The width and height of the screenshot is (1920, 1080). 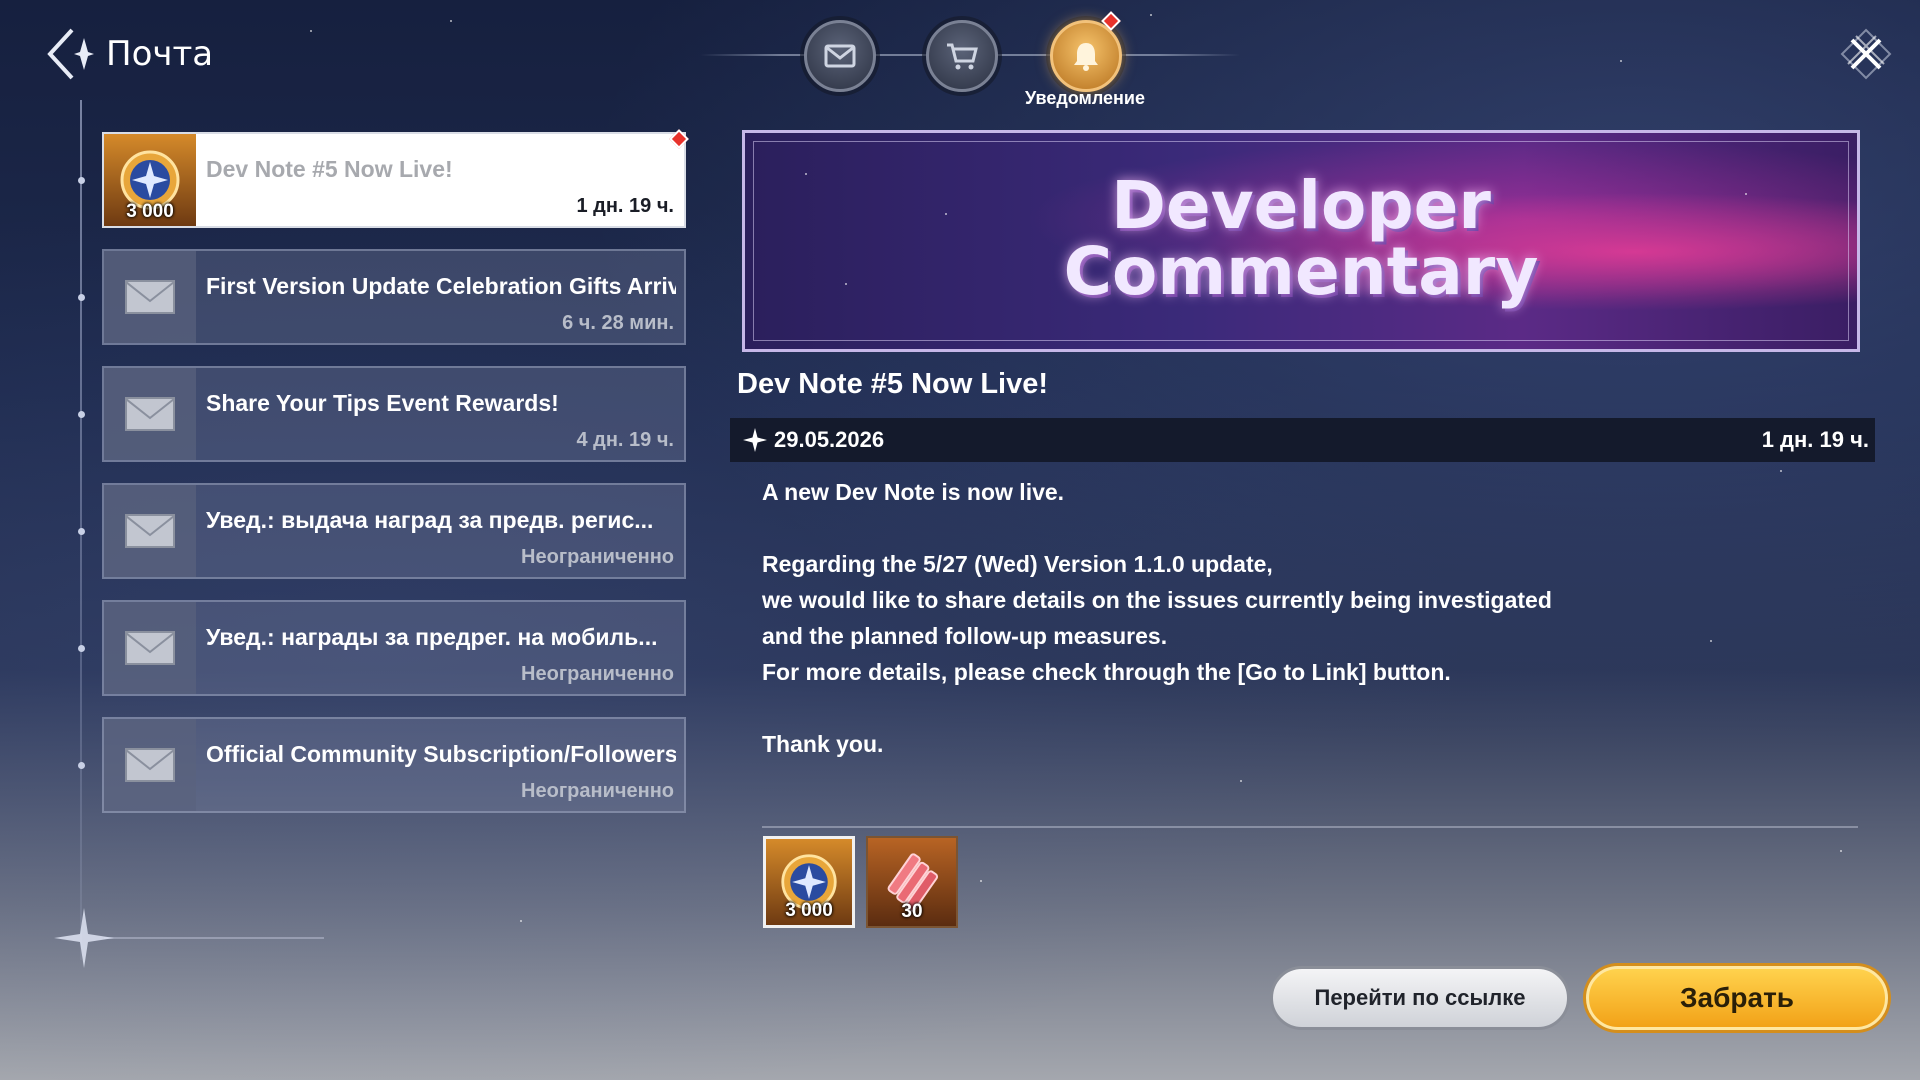 What do you see at coordinates (70, 54) in the screenshot?
I see `back-arrow-icon` at bounding box center [70, 54].